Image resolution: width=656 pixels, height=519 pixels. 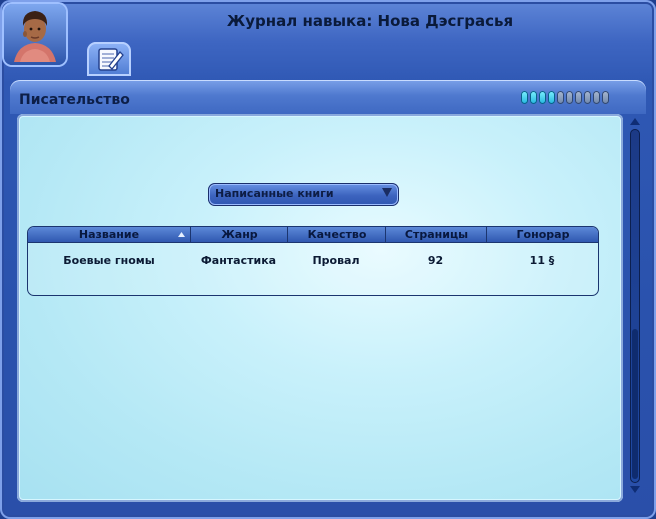 What do you see at coordinates (542, 260) in the screenshot?
I see `book-royalties-cell: 11 §` at bounding box center [542, 260].